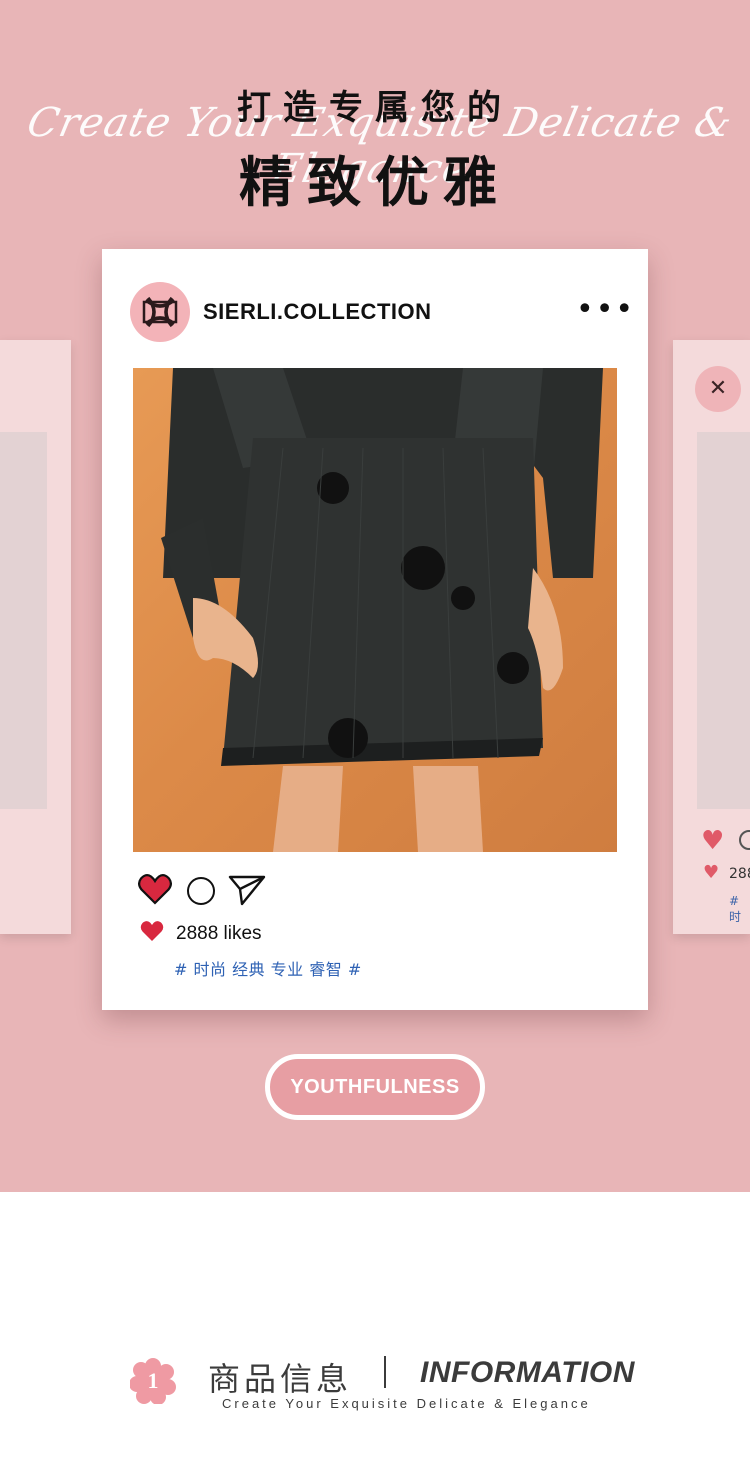 This screenshot has width=750, height=1461. What do you see at coordinates (23, 620) in the screenshot?
I see `side-post-left-image` at bounding box center [23, 620].